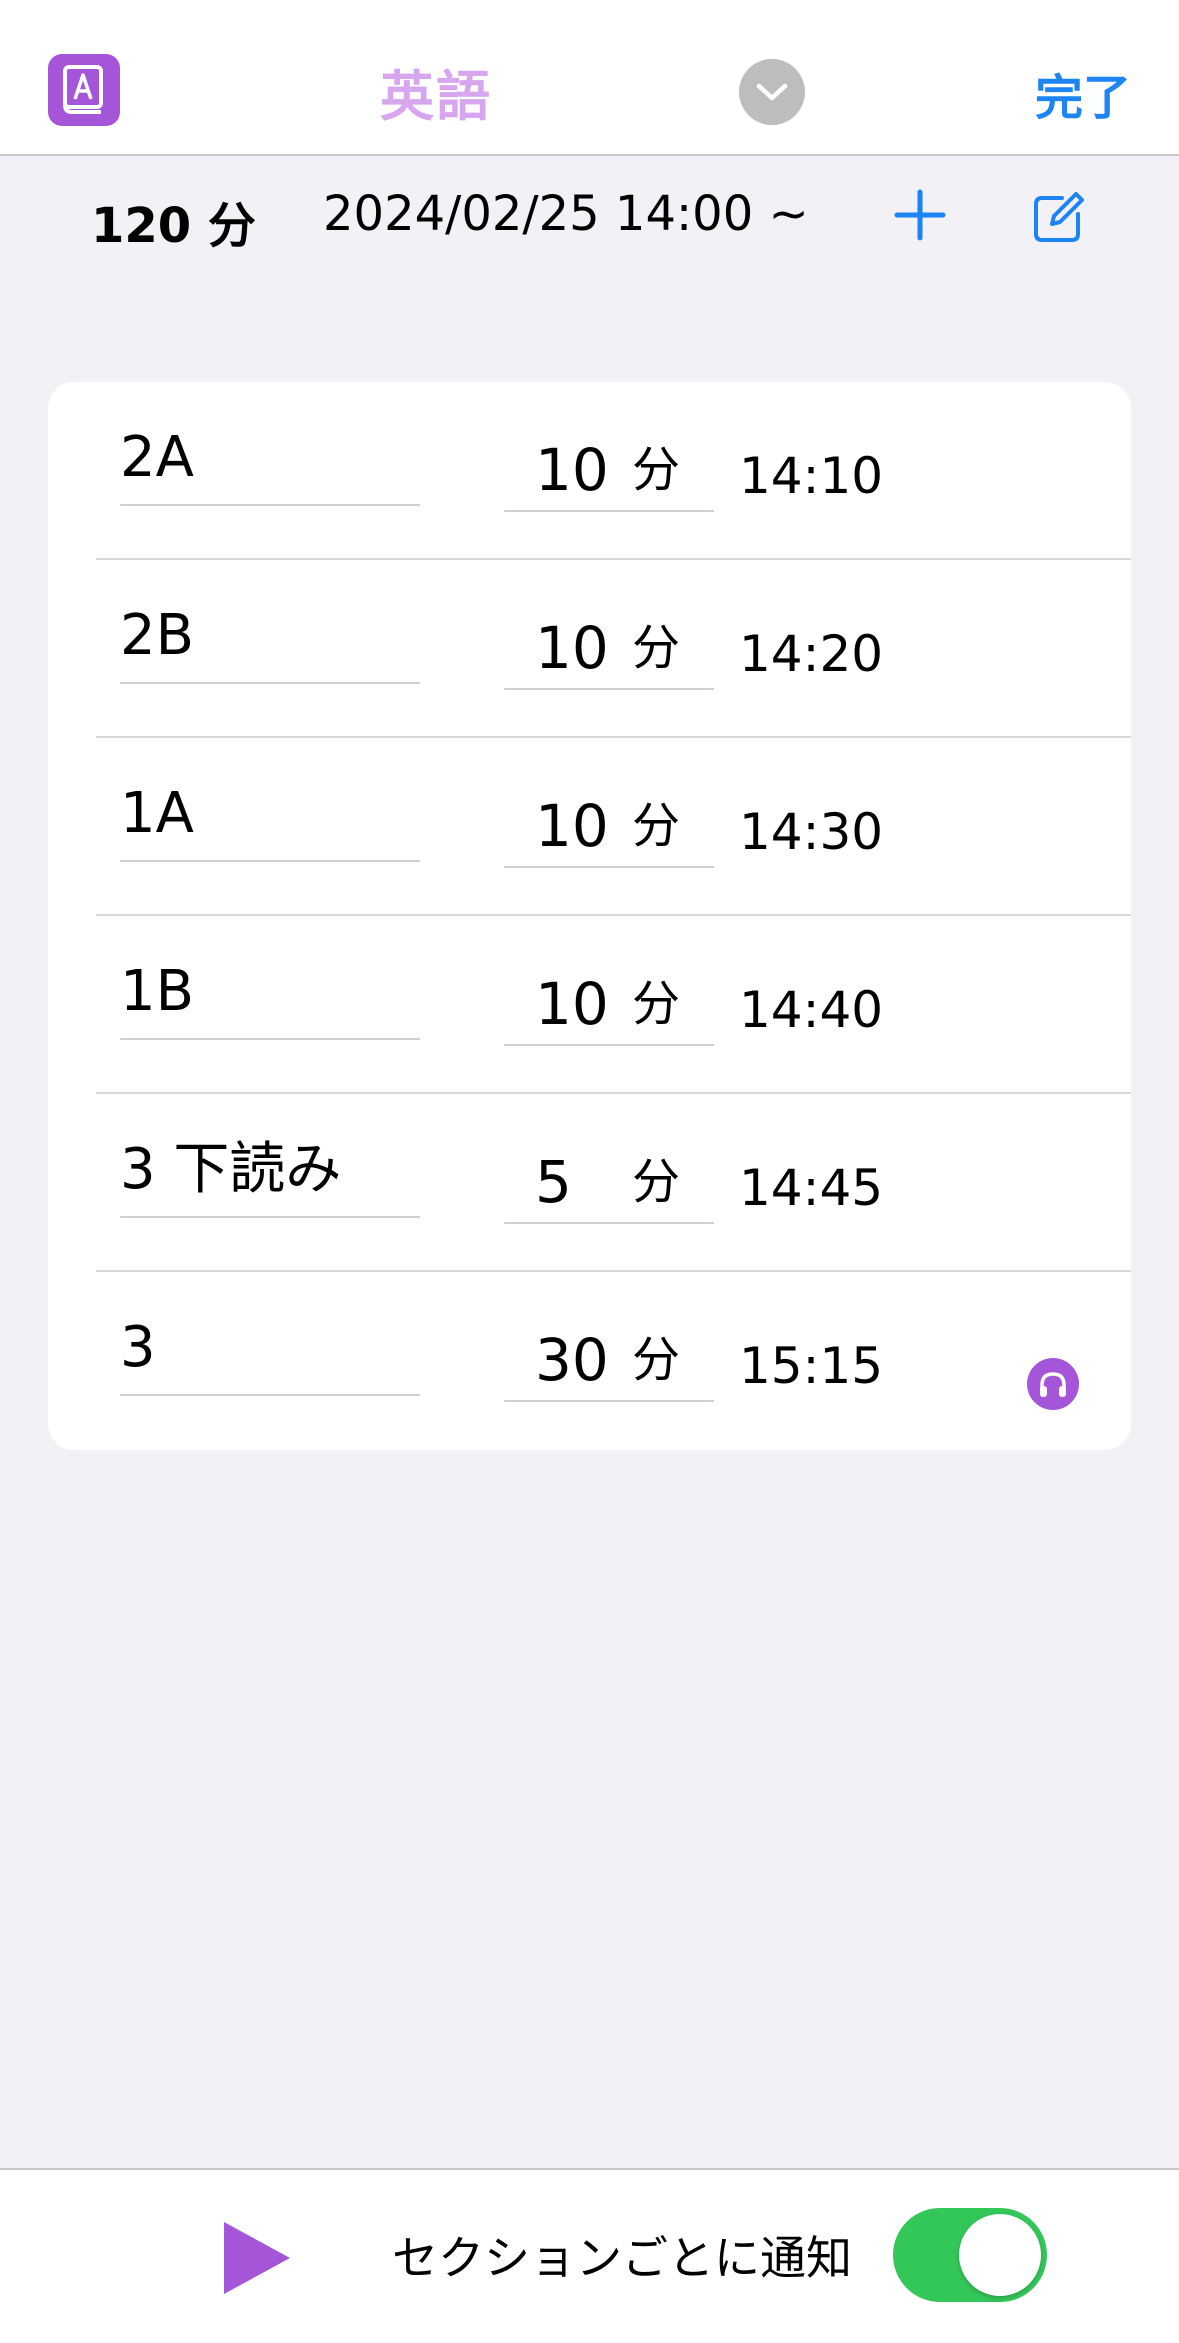  Describe the element at coordinates (566, 214) in the screenshot. I see `start-datetime: 2024/02/25 14:00 ~` at that location.